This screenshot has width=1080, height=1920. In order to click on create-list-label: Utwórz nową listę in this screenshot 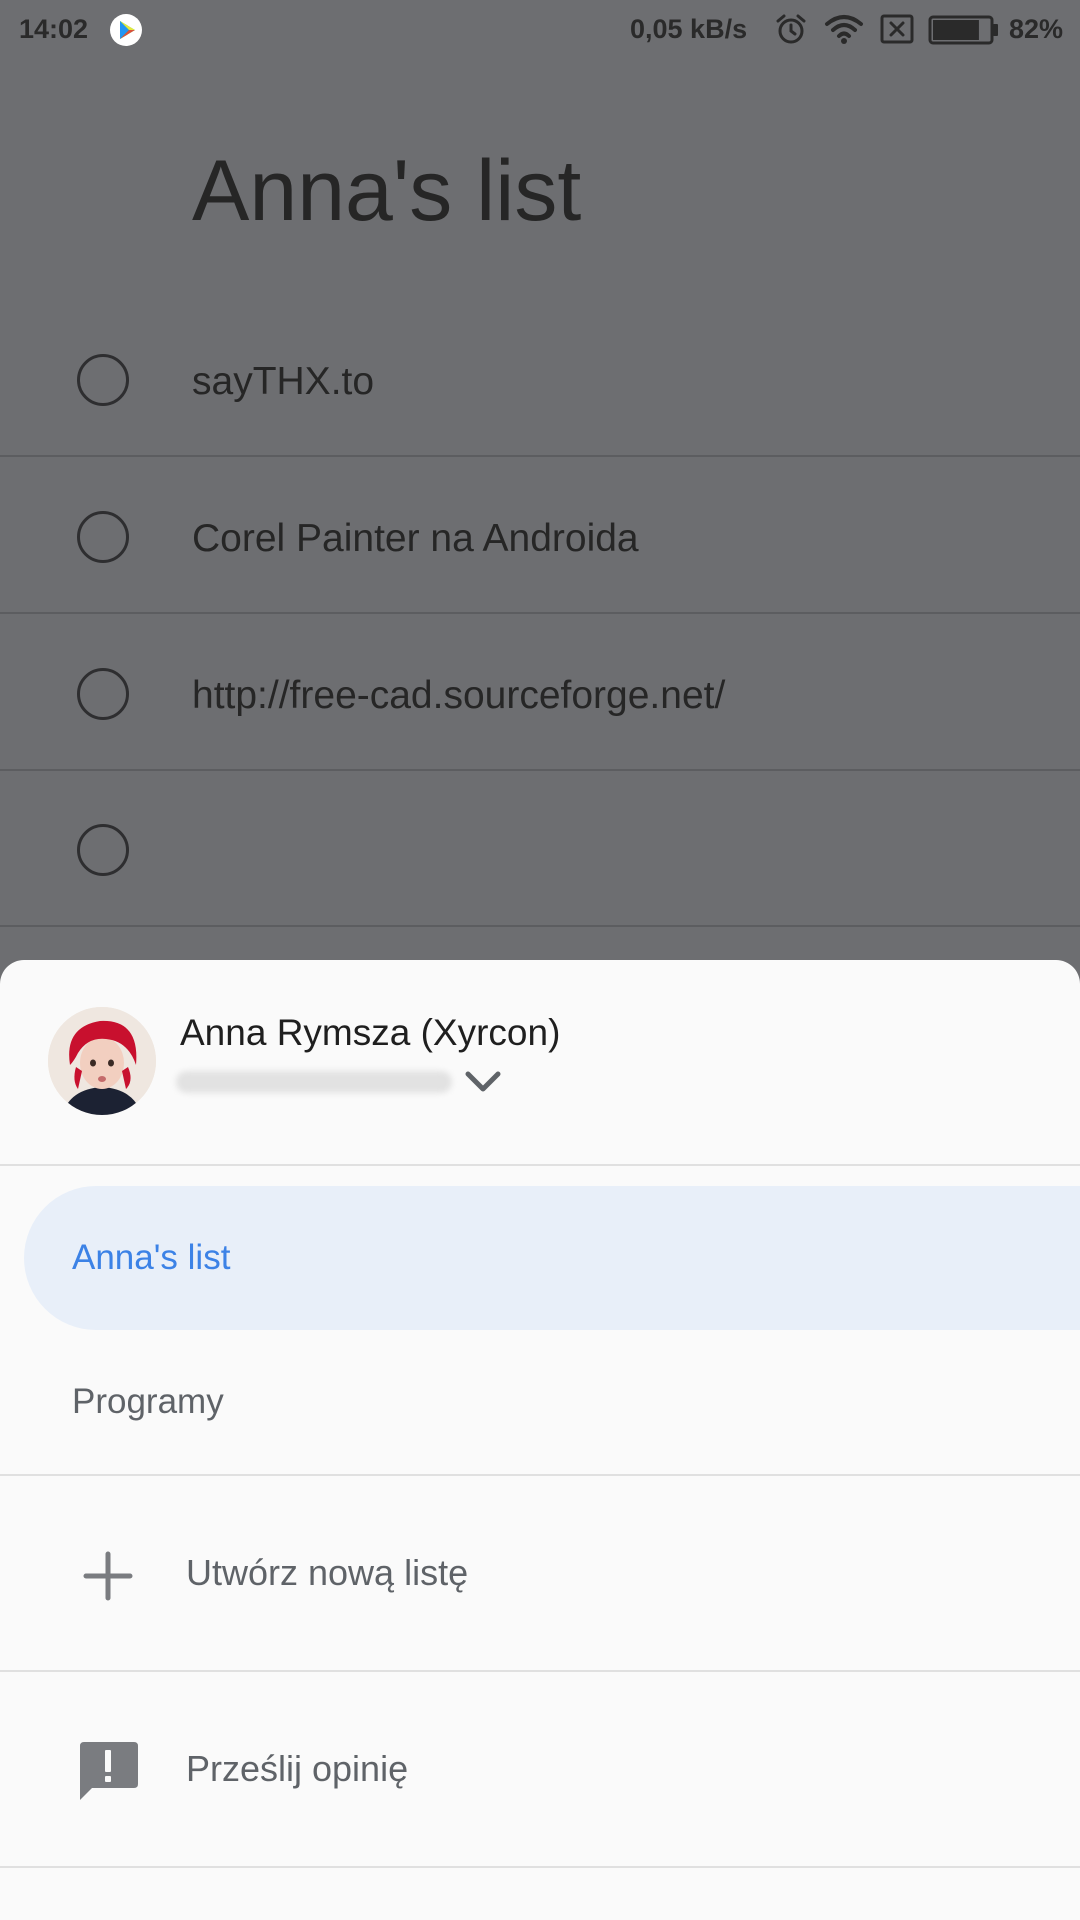, I will do `click(327, 1572)`.